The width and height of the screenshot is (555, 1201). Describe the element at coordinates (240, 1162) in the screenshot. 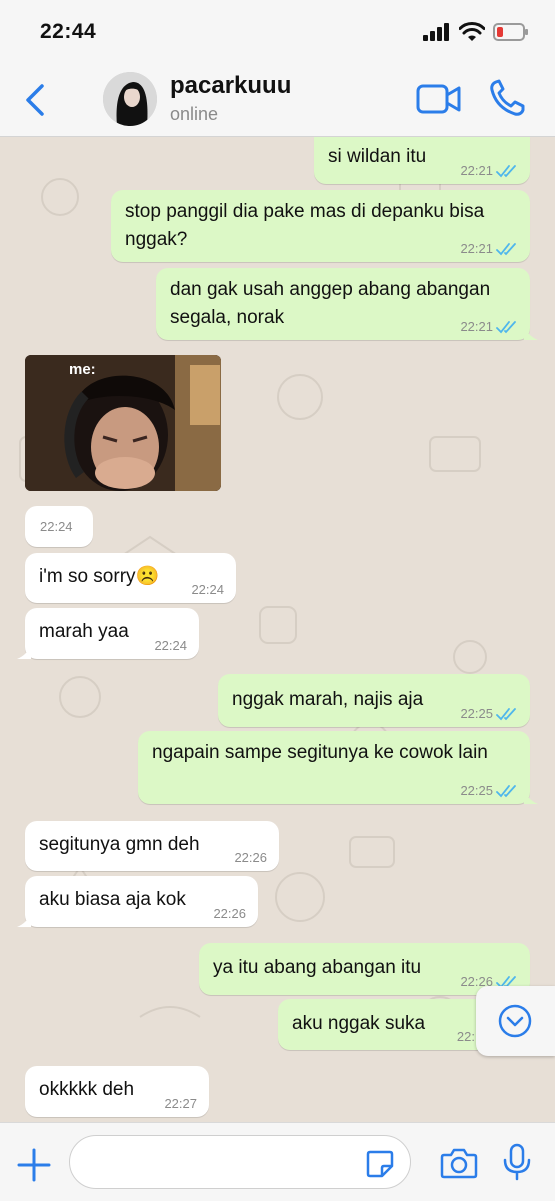

I see `message-input` at that location.